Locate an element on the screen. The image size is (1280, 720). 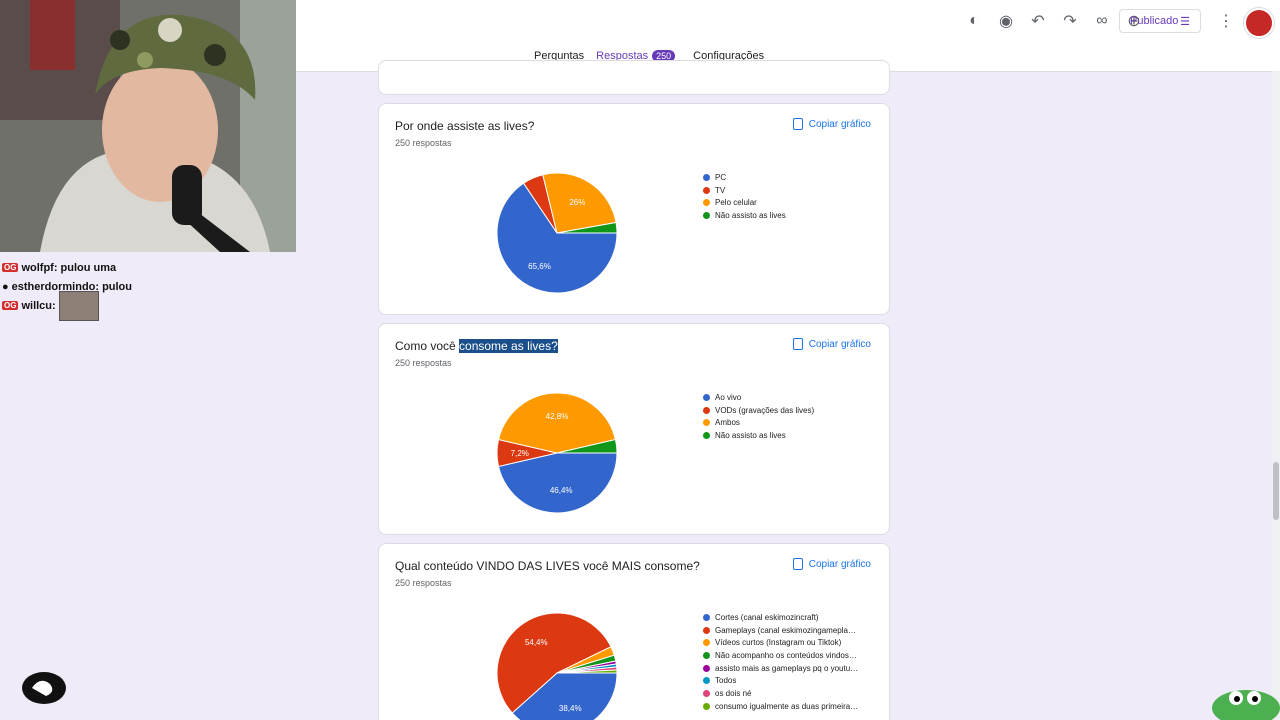
webcam-person-image is located at coordinates (148, 126).